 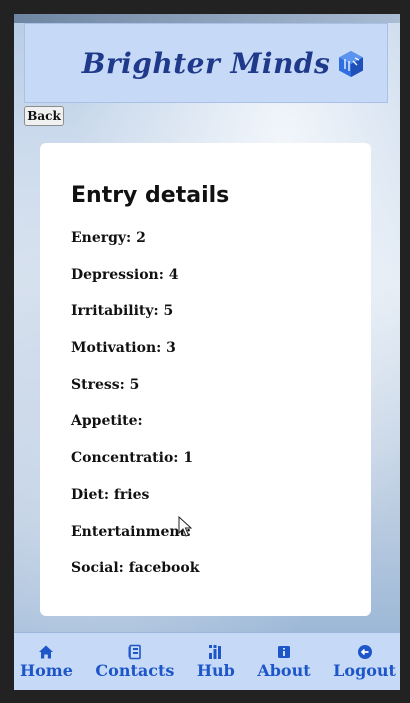 I want to click on field-value: facebook, so click(x=164, y=568).